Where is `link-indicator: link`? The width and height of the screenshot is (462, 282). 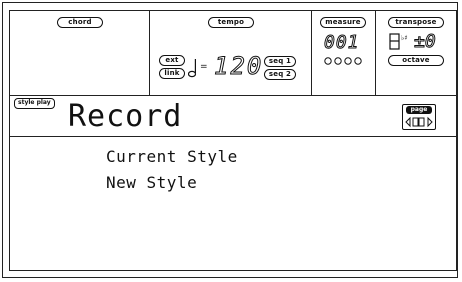 link-indicator: link is located at coordinates (172, 73).